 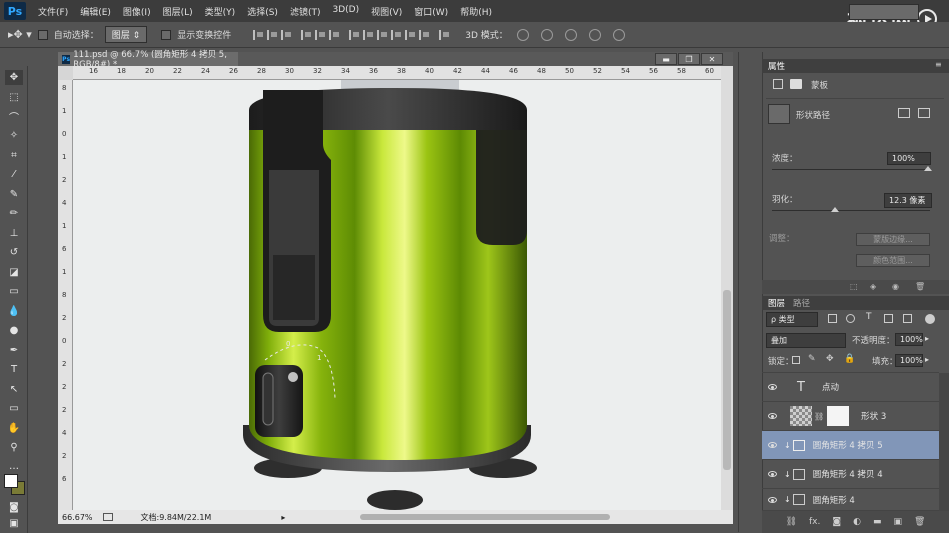 What do you see at coordinates (444, 34) in the screenshot?
I see `auto-align-icon` at bounding box center [444, 34].